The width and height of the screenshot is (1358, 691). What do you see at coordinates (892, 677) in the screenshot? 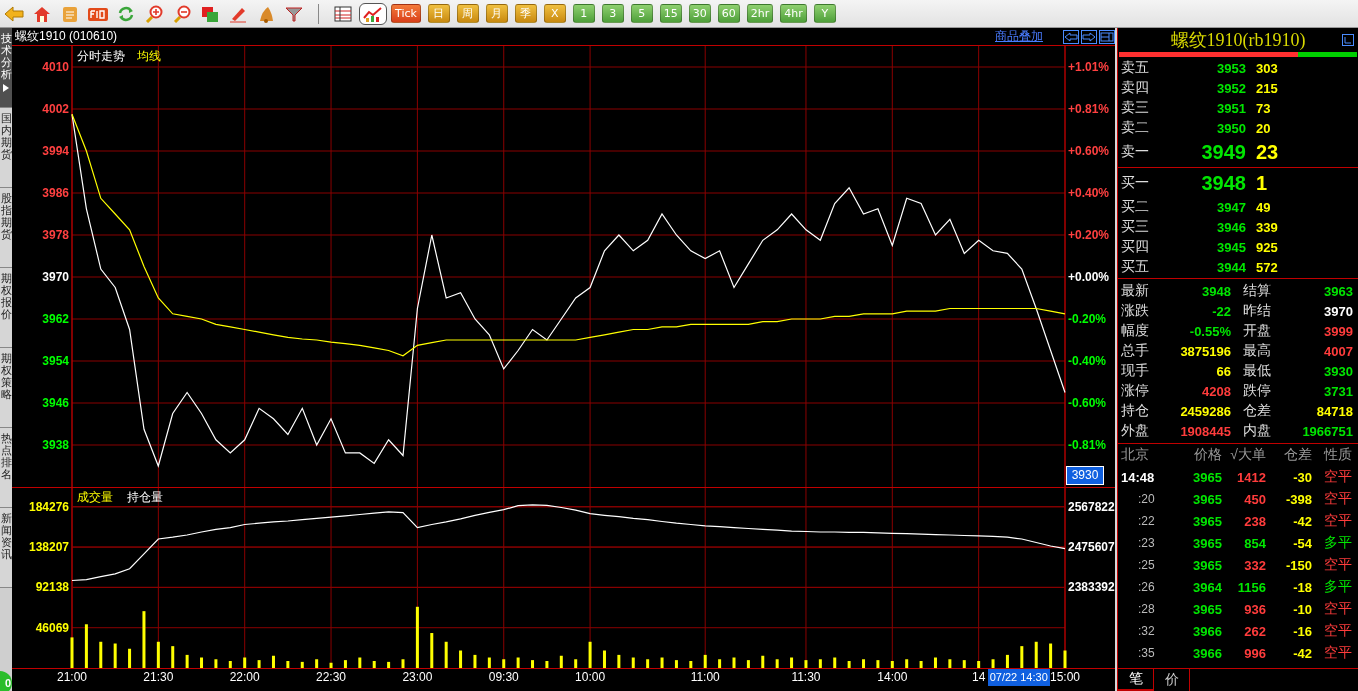
I see `axis-label: 14:00` at bounding box center [892, 677].